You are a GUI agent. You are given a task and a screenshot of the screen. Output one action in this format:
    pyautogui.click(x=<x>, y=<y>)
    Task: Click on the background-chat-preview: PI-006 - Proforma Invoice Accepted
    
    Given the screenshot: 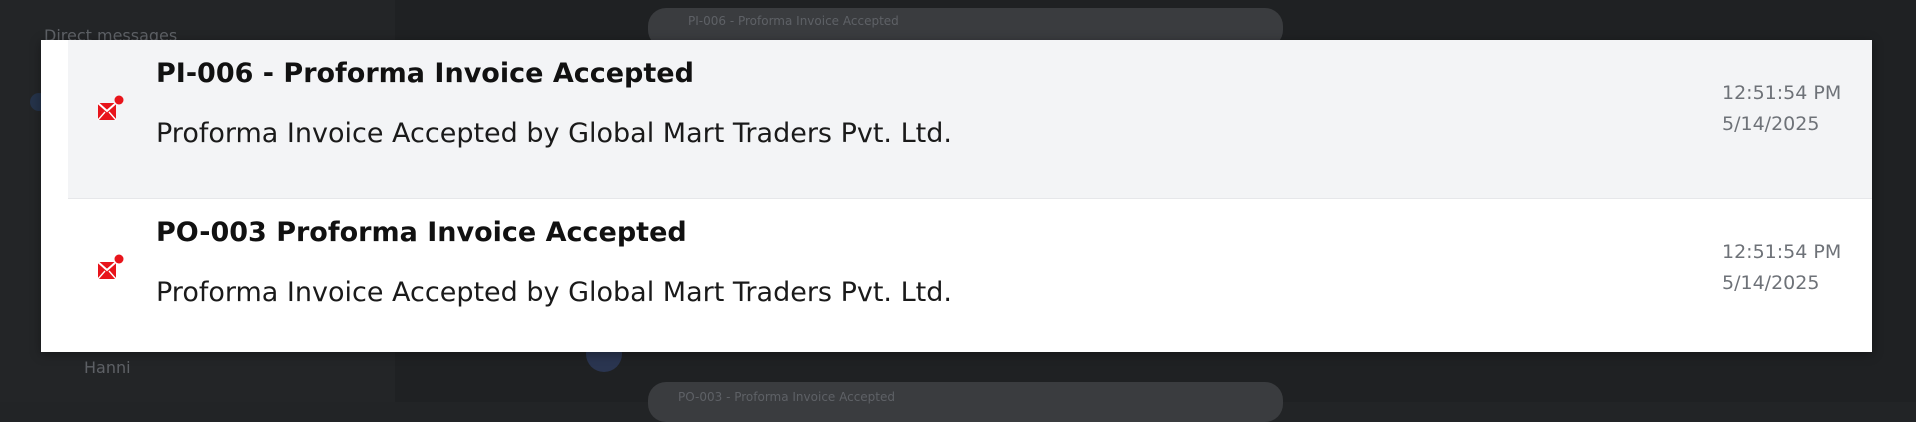 What is the action you would take?
    pyautogui.click(x=793, y=21)
    